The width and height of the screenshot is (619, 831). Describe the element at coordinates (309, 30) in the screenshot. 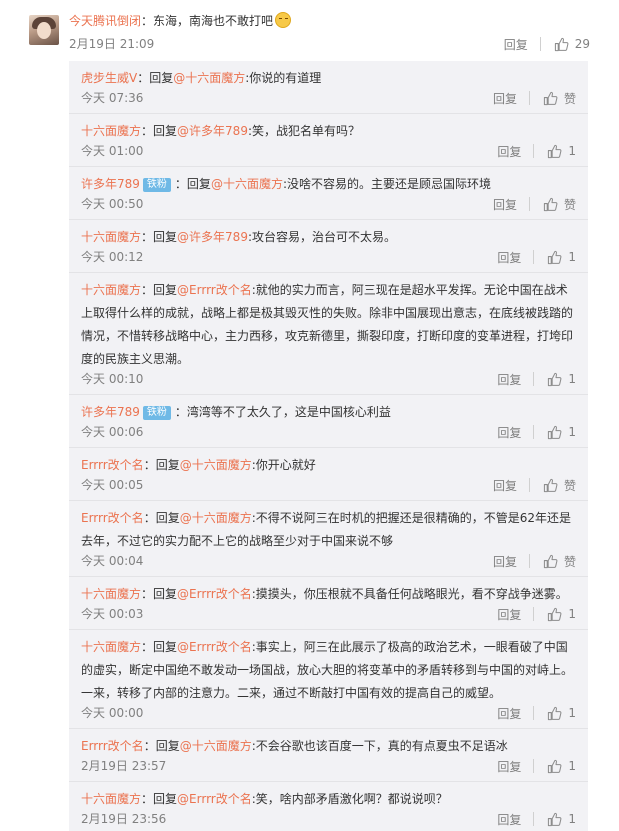

I see `top-comment: 今天腾讯倒闭：东海，南海也不敢打吧 2月19日 21:09 回复 29` at that location.